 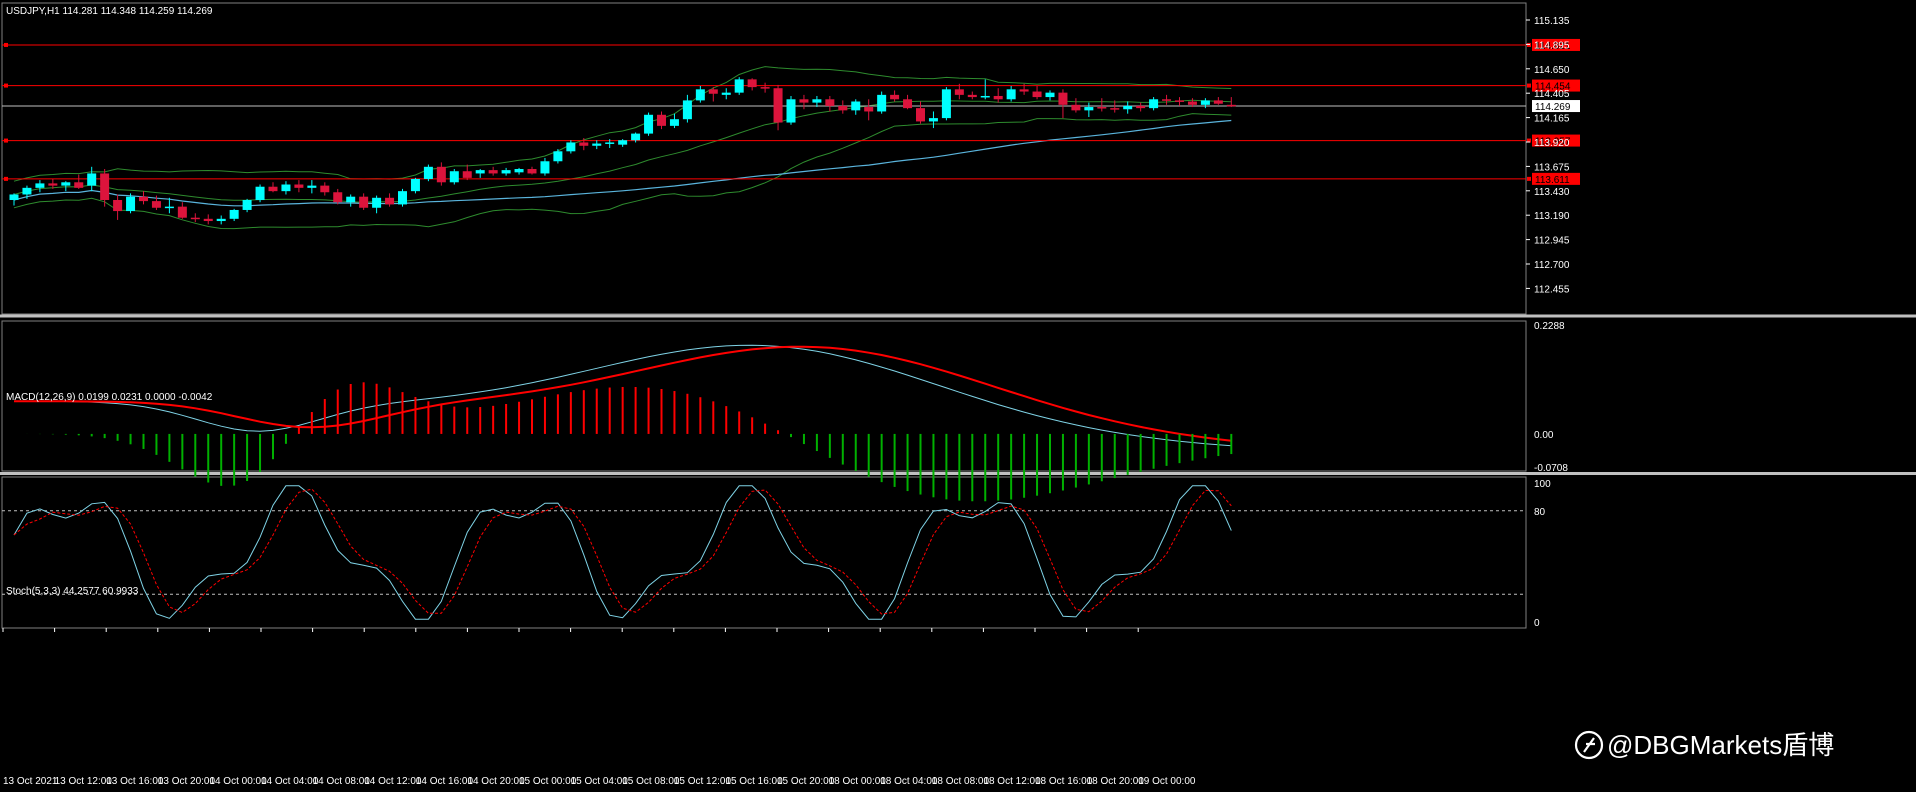 I want to click on time-tick-label: 13 Oct 20:00, so click(x=187, y=781).